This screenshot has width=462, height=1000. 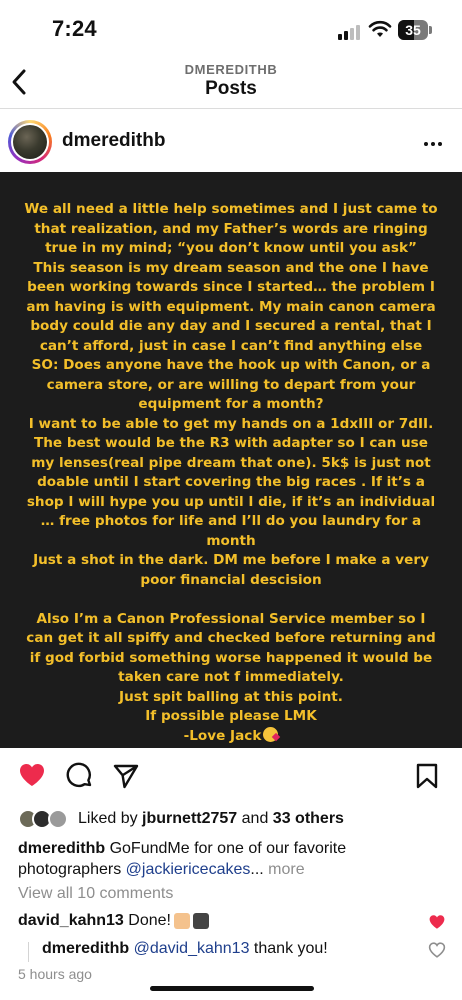 What do you see at coordinates (380, 31) in the screenshot?
I see `wifi-icon` at bounding box center [380, 31].